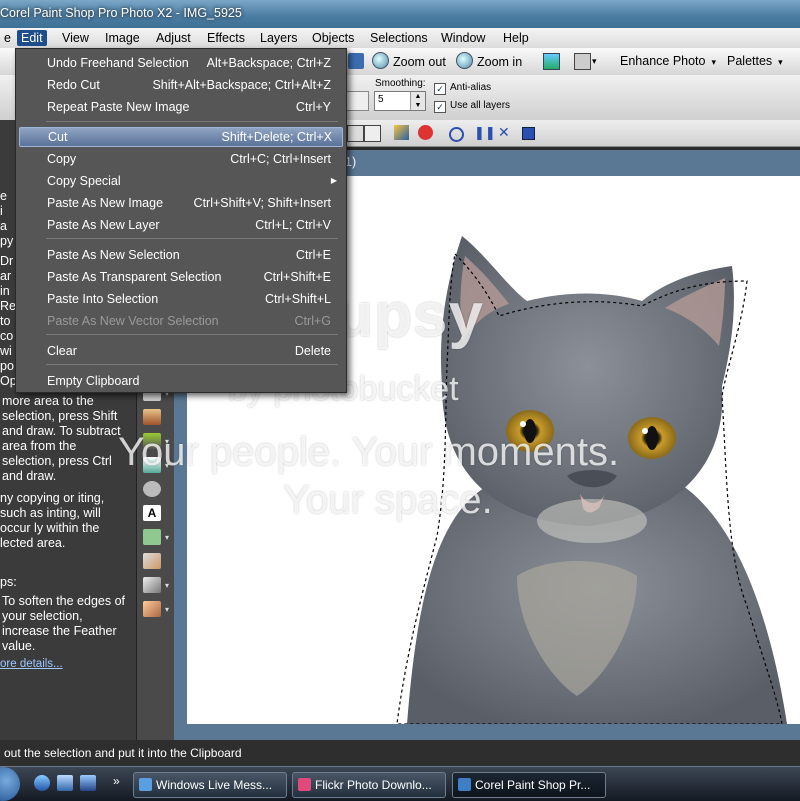  I want to click on menu-item-label: Undo Freehand Selection, so click(118, 63).